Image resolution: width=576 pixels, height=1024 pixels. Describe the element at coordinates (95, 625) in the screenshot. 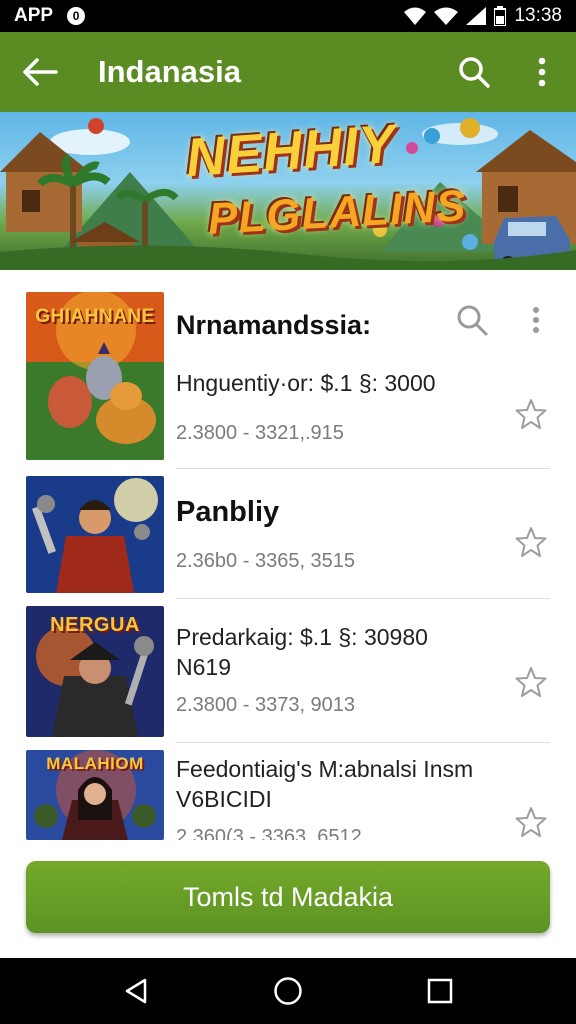

I see `thumbnail-title: NERGUA` at that location.